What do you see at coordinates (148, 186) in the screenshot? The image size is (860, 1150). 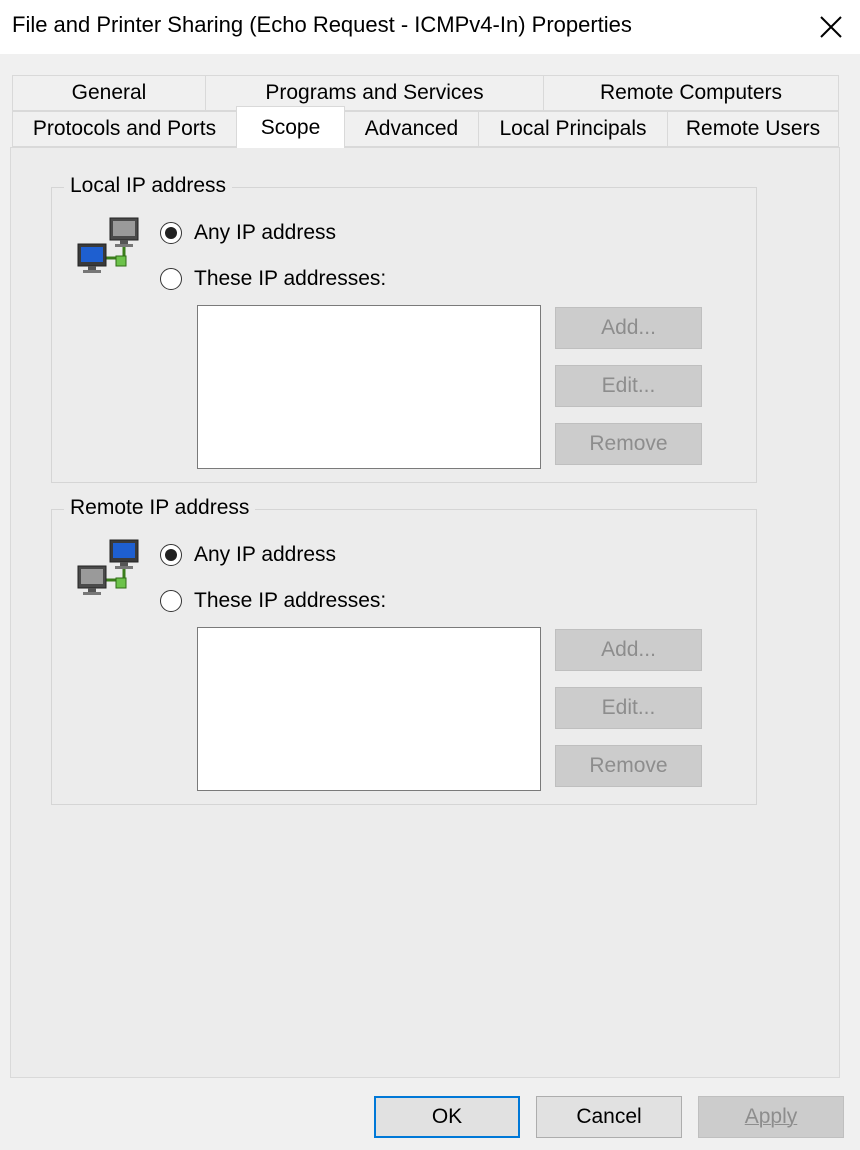 I see `local-ip-group-label: Local IP address` at bounding box center [148, 186].